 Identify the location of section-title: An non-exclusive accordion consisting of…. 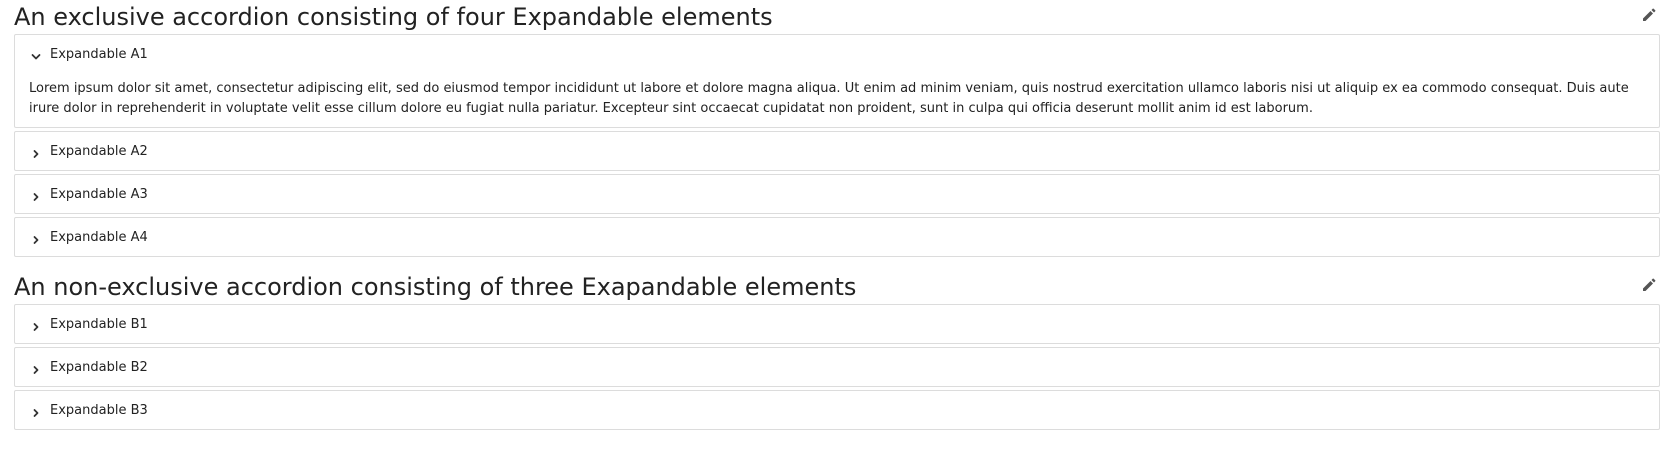
(435, 287).